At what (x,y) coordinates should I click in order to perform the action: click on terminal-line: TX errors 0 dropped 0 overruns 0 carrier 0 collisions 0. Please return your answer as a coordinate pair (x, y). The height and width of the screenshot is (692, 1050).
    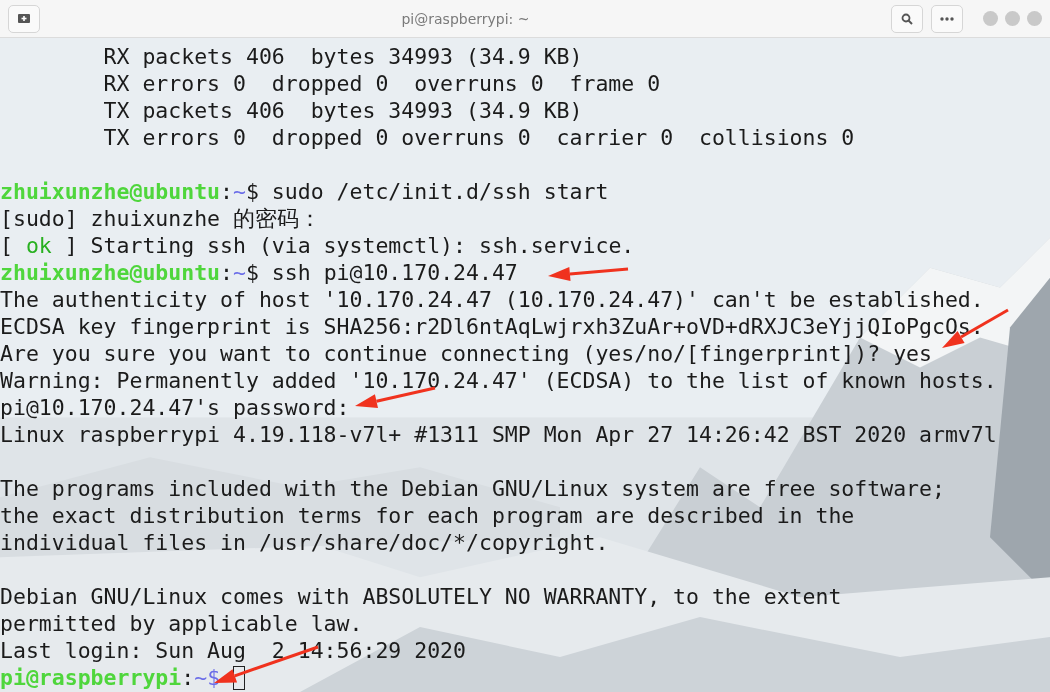
    Looking at the image, I should click on (478, 137).